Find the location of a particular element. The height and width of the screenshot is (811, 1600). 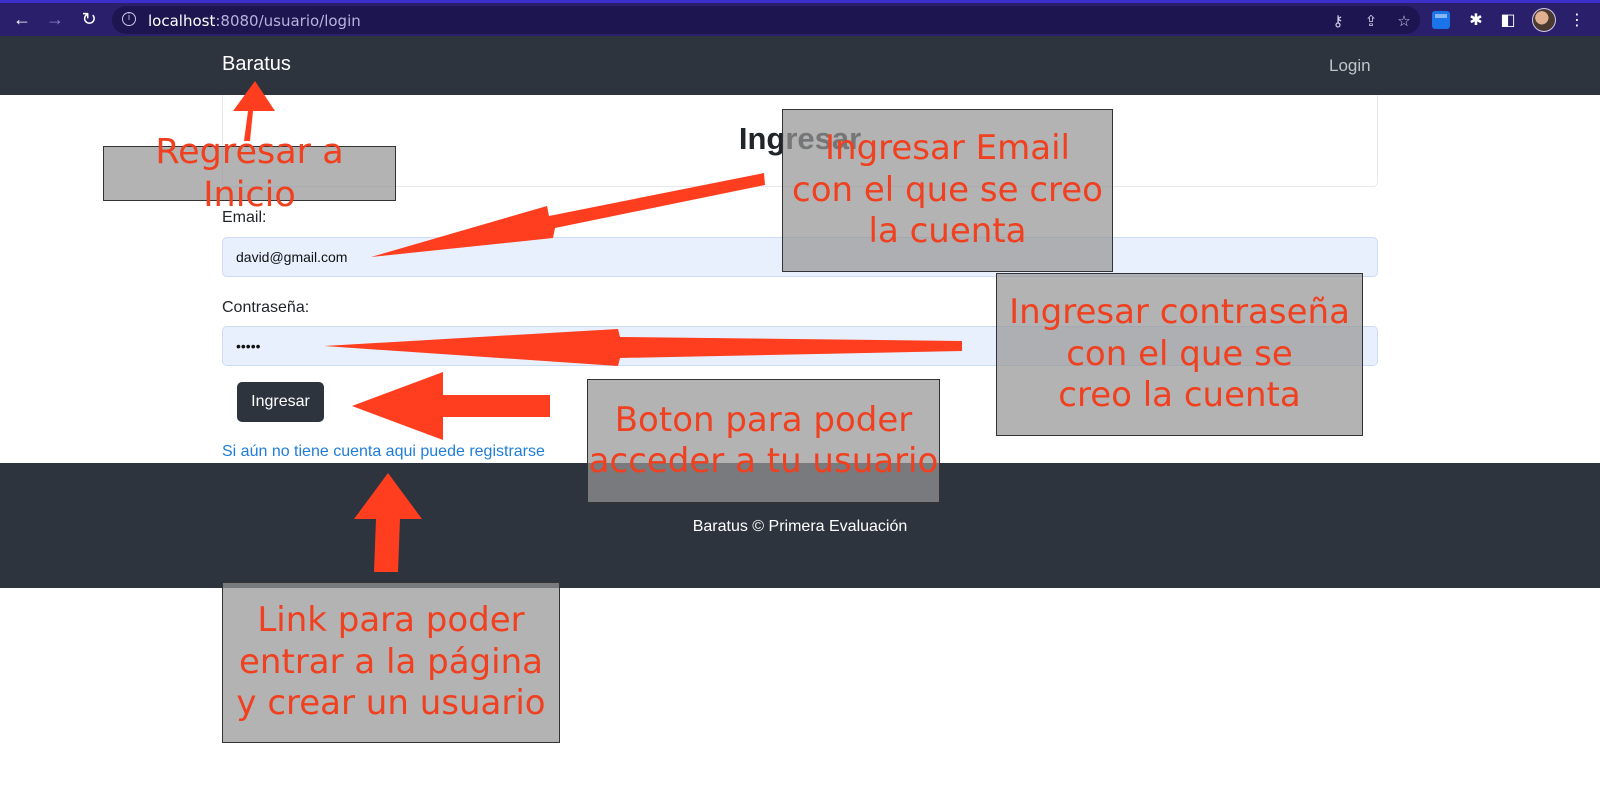

annotation-button: Boton para poder acceder a tu usuario is located at coordinates (763, 441).